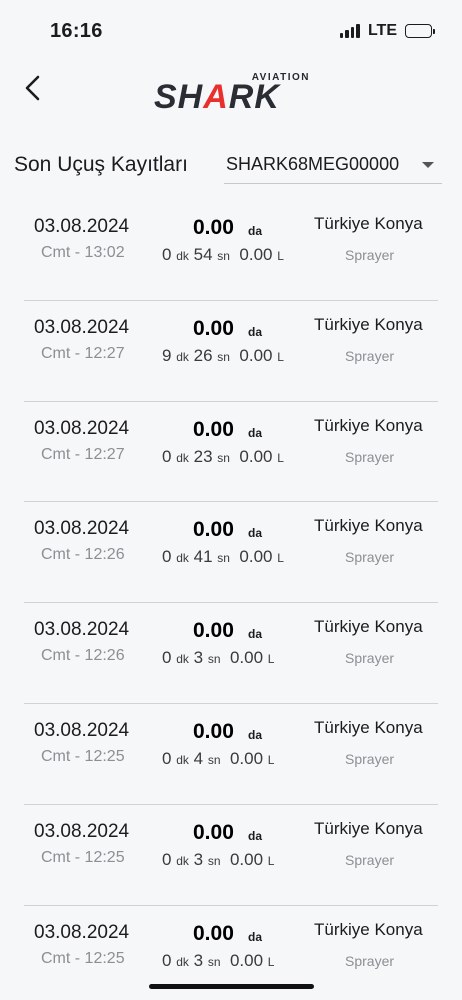 This screenshot has width=462, height=1000. Describe the element at coordinates (223, 457) in the screenshot. I see `flight-duration: 0 dk 23 sn 0.00 L` at that location.